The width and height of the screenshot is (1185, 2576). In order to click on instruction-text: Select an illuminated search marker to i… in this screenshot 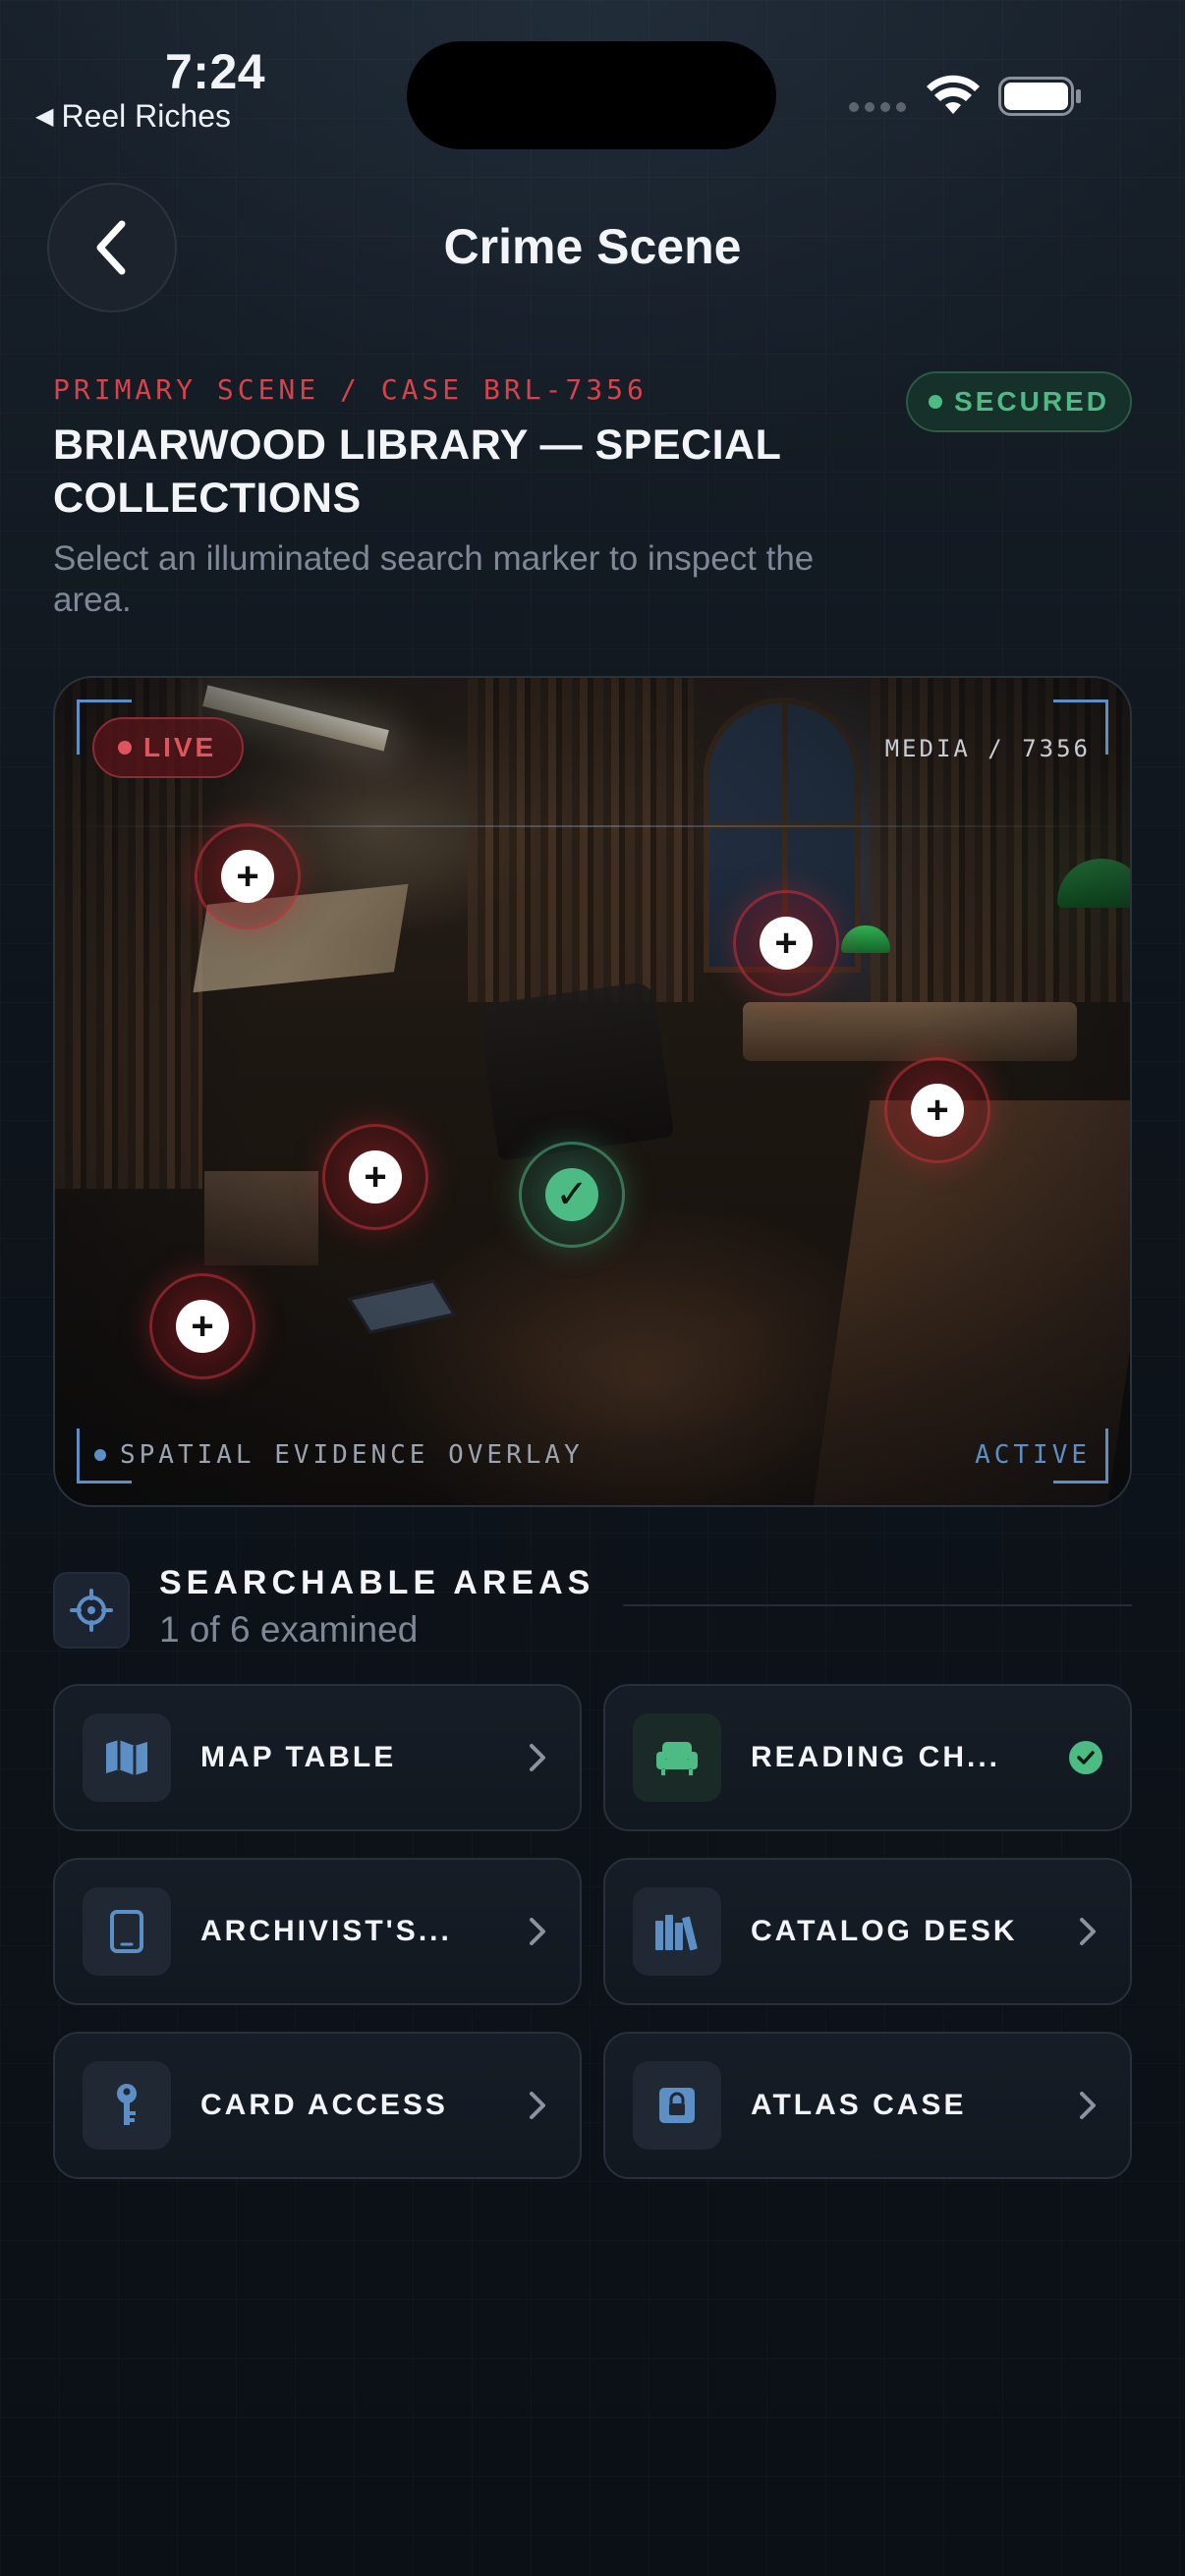, I will do `click(434, 579)`.